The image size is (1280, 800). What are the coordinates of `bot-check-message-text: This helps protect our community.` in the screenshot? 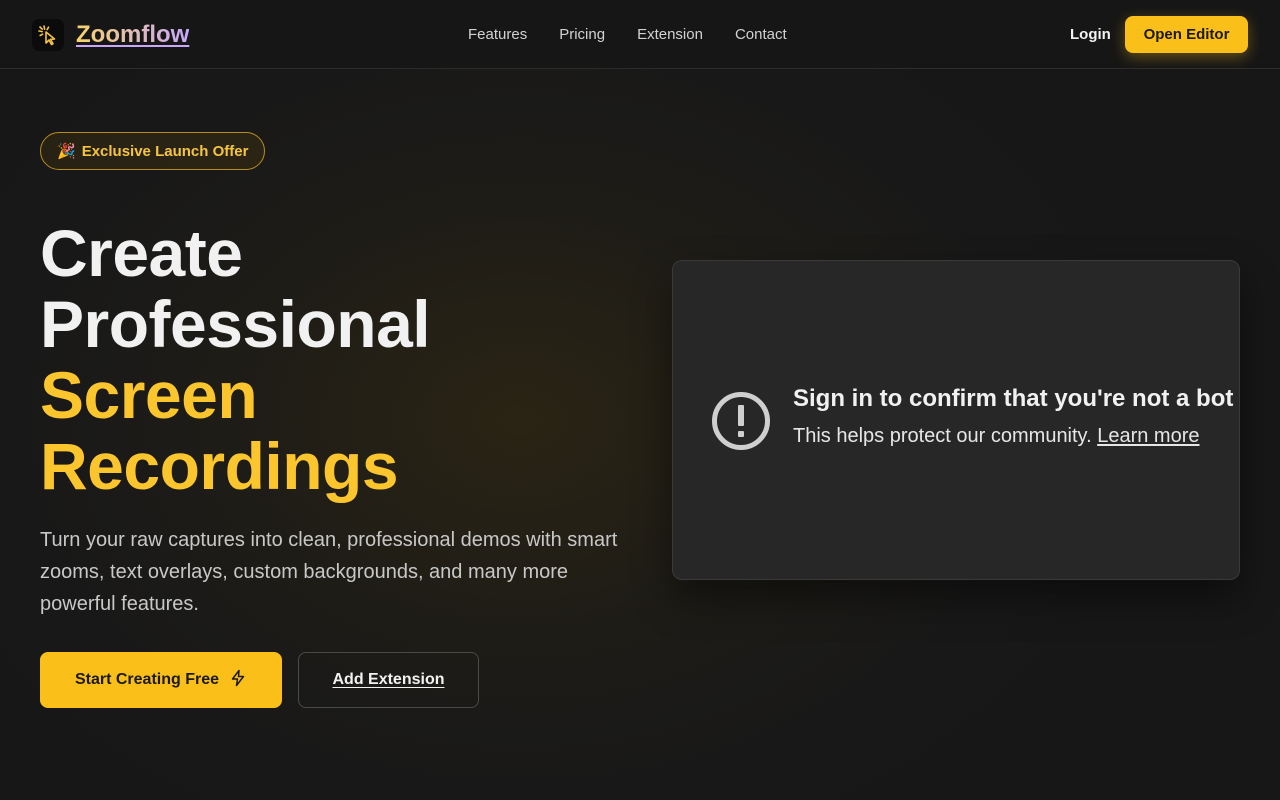 It's located at (942, 436).